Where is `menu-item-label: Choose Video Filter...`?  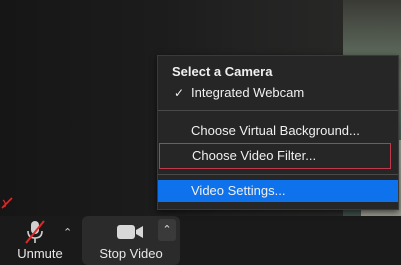 menu-item-label: Choose Video Filter... is located at coordinates (254, 155).